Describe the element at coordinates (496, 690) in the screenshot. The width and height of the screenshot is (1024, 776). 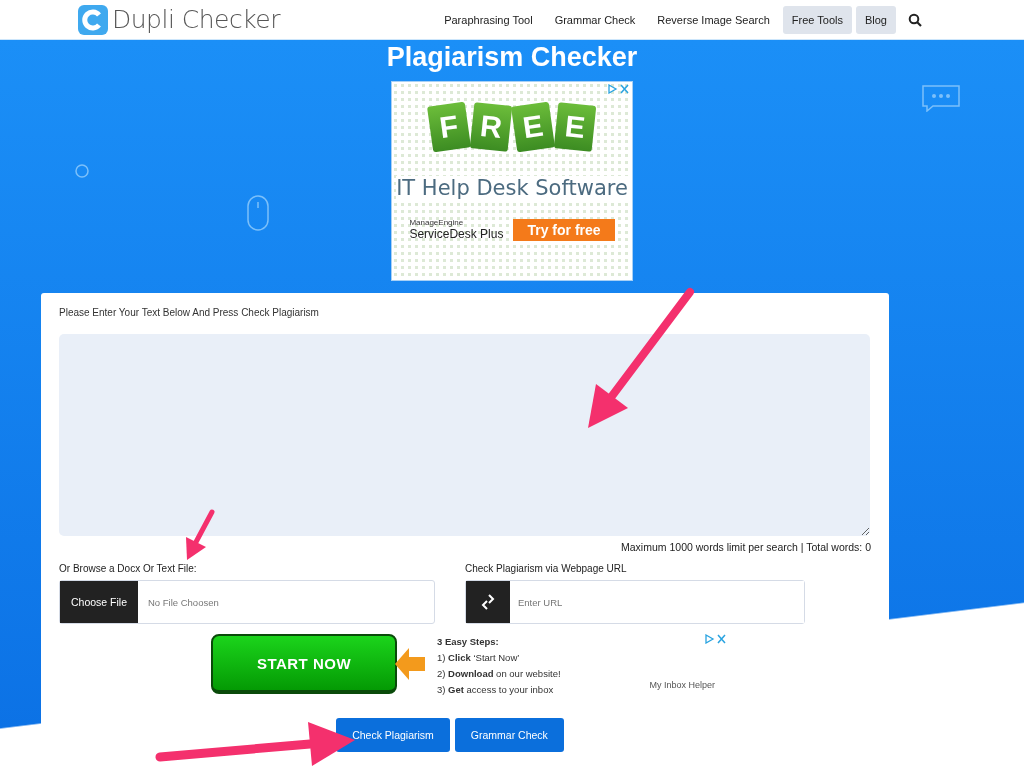
I see `step-text: 3) Get access to your inbox` at that location.